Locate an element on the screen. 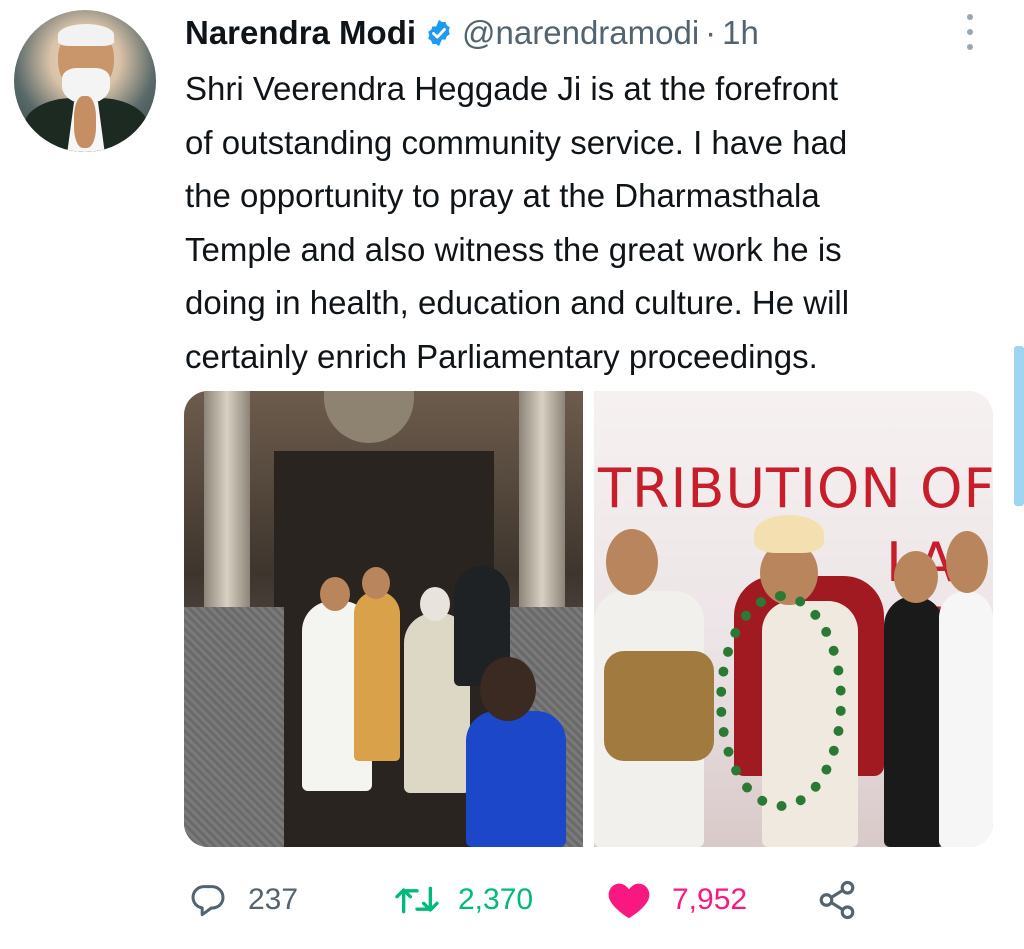  tweet-actions: 237 2,370 7,952 is located at coordinates (512, 900).